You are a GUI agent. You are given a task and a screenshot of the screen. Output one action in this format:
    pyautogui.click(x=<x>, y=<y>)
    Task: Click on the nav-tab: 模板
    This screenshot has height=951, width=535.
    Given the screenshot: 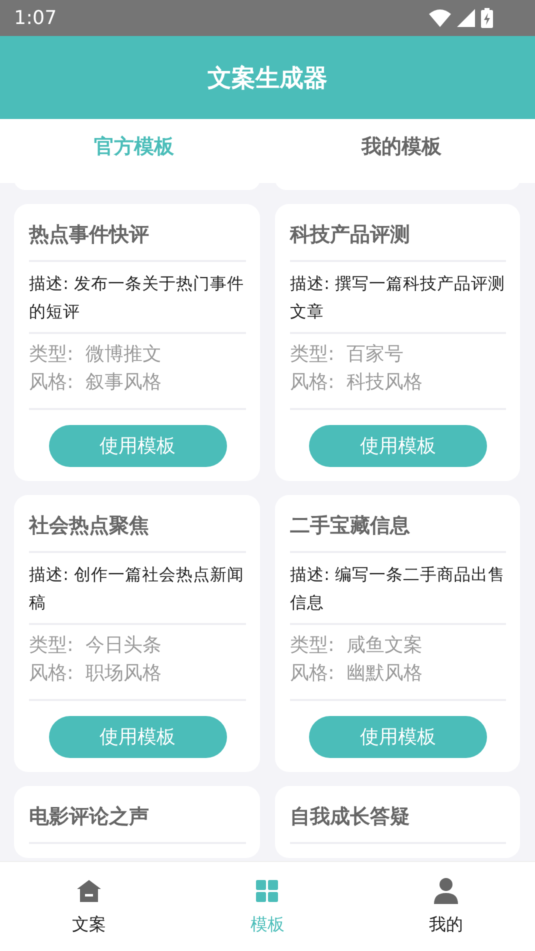 What is the action you would take?
    pyautogui.click(x=267, y=906)
    